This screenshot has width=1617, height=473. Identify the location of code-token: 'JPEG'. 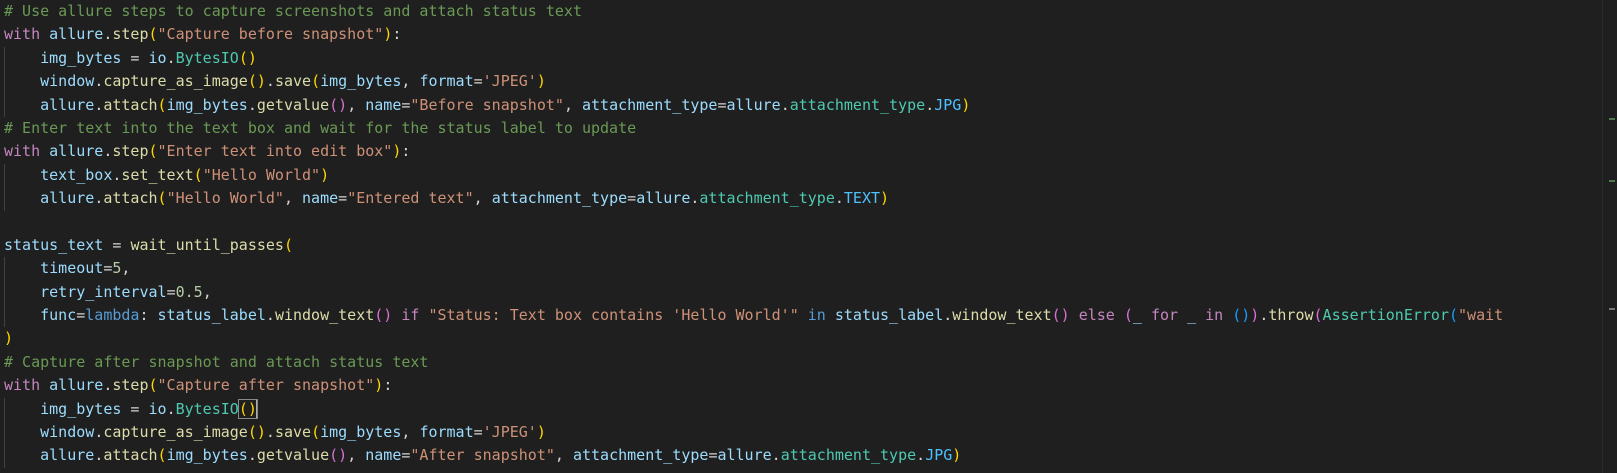
(509, 432).